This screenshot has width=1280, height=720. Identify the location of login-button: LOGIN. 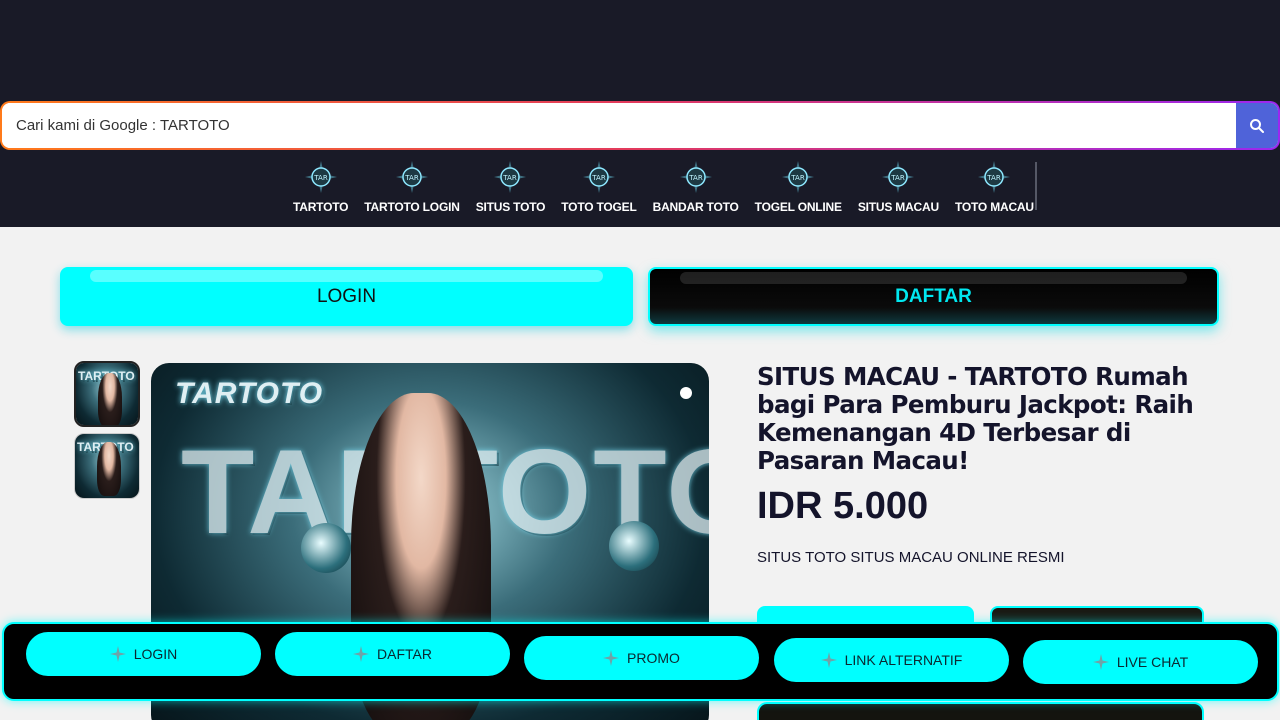
(346, 296).